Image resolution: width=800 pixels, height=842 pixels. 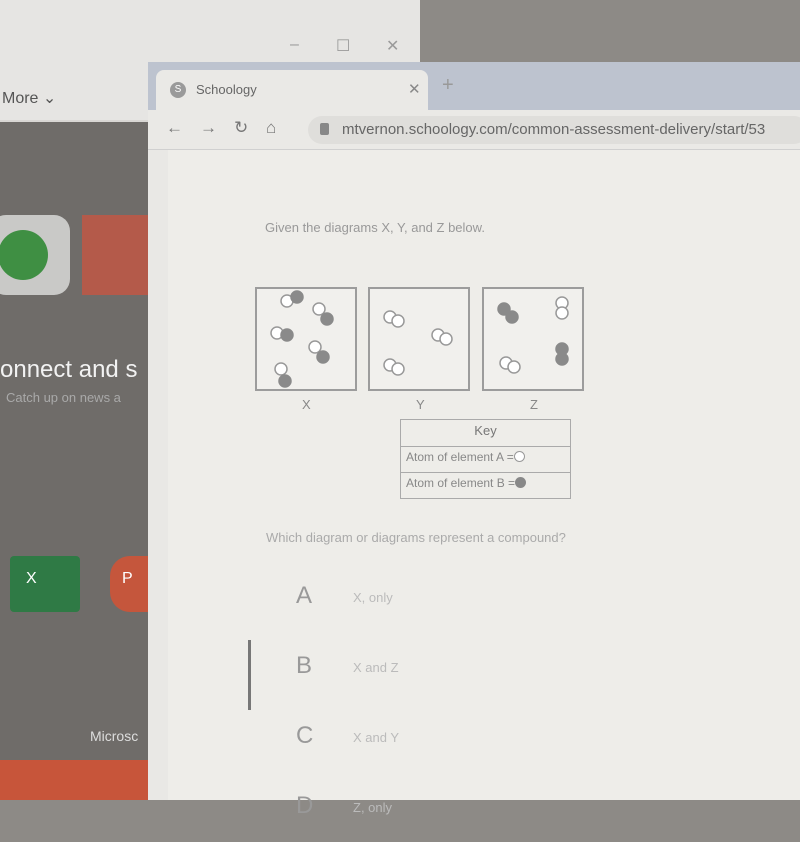 I want to click on key-row-b: Atom of element B =, so click(x=485, y=485).